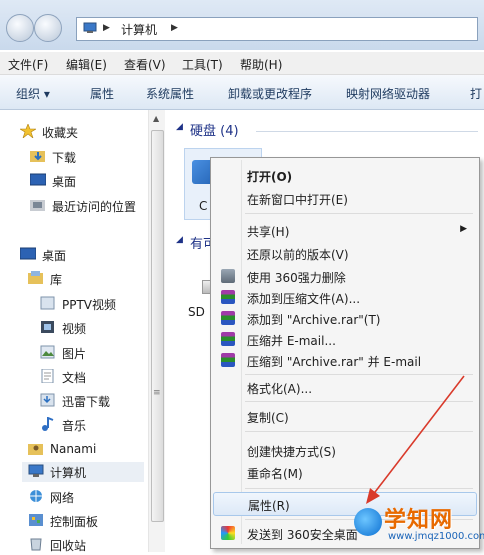 This screenshot has width=484, height=555. What do you see at coordinates (86, 64) in the screenshot?
I see `menu-edit: 编辑(E)` at bounding box center [86, 64].